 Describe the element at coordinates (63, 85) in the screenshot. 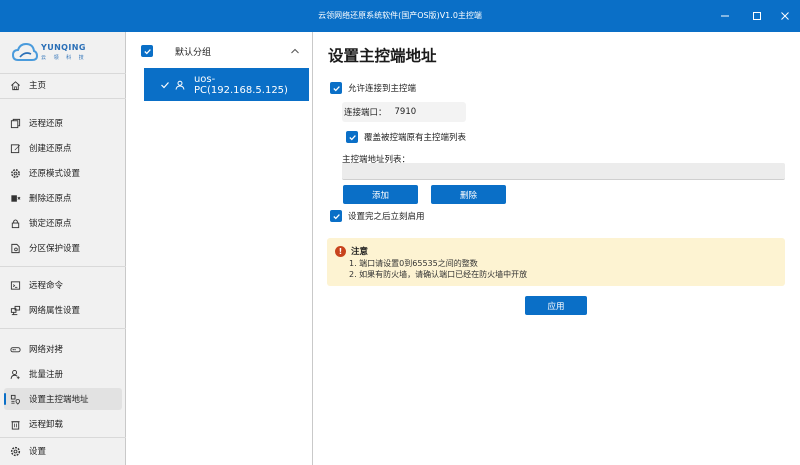

I see `sidebar-item-home: 主页` at that location.